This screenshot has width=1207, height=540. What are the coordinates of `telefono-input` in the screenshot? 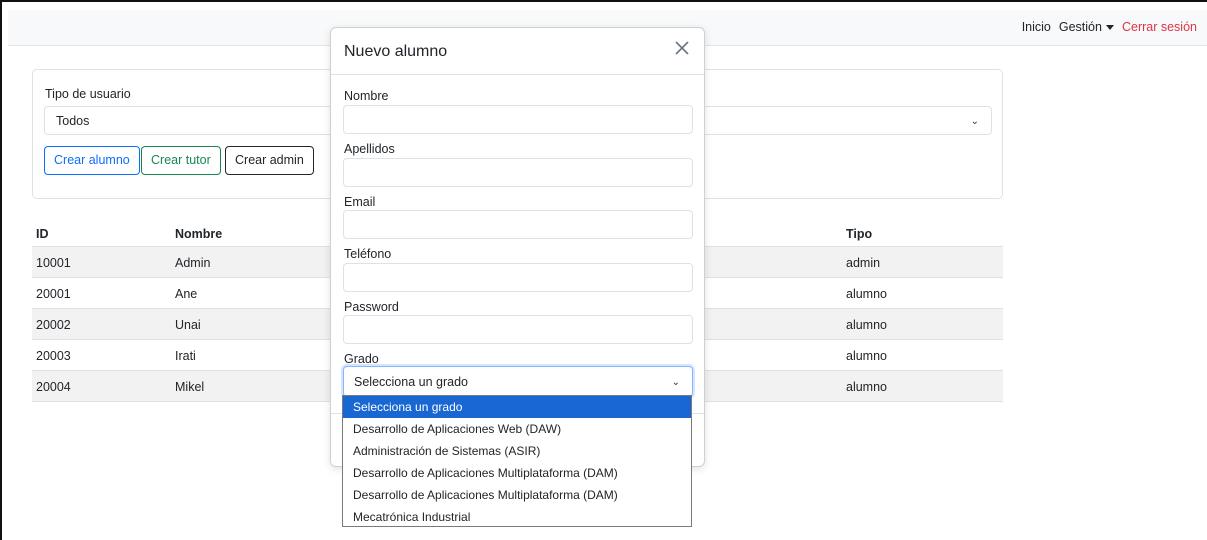 It's located at (518, 277).